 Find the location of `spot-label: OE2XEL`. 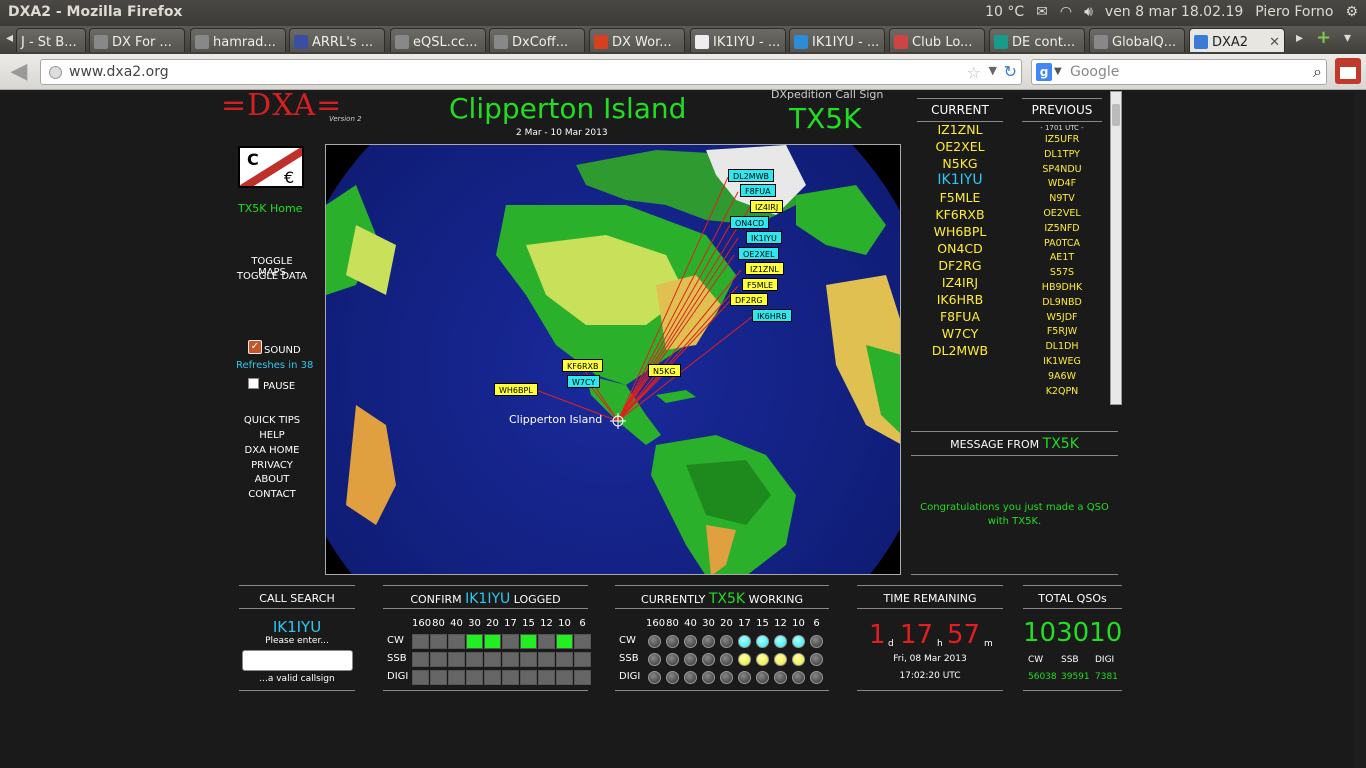

spot-label: OE2XEL is located at coordinates (759, 253).